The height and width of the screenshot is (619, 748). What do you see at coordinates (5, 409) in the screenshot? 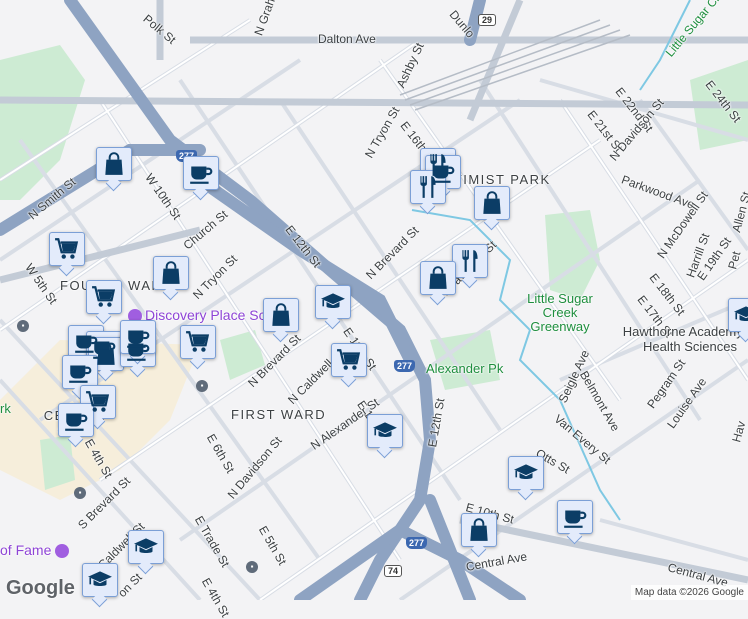
I see `park-label: rk` at bounding box center [5, 409].